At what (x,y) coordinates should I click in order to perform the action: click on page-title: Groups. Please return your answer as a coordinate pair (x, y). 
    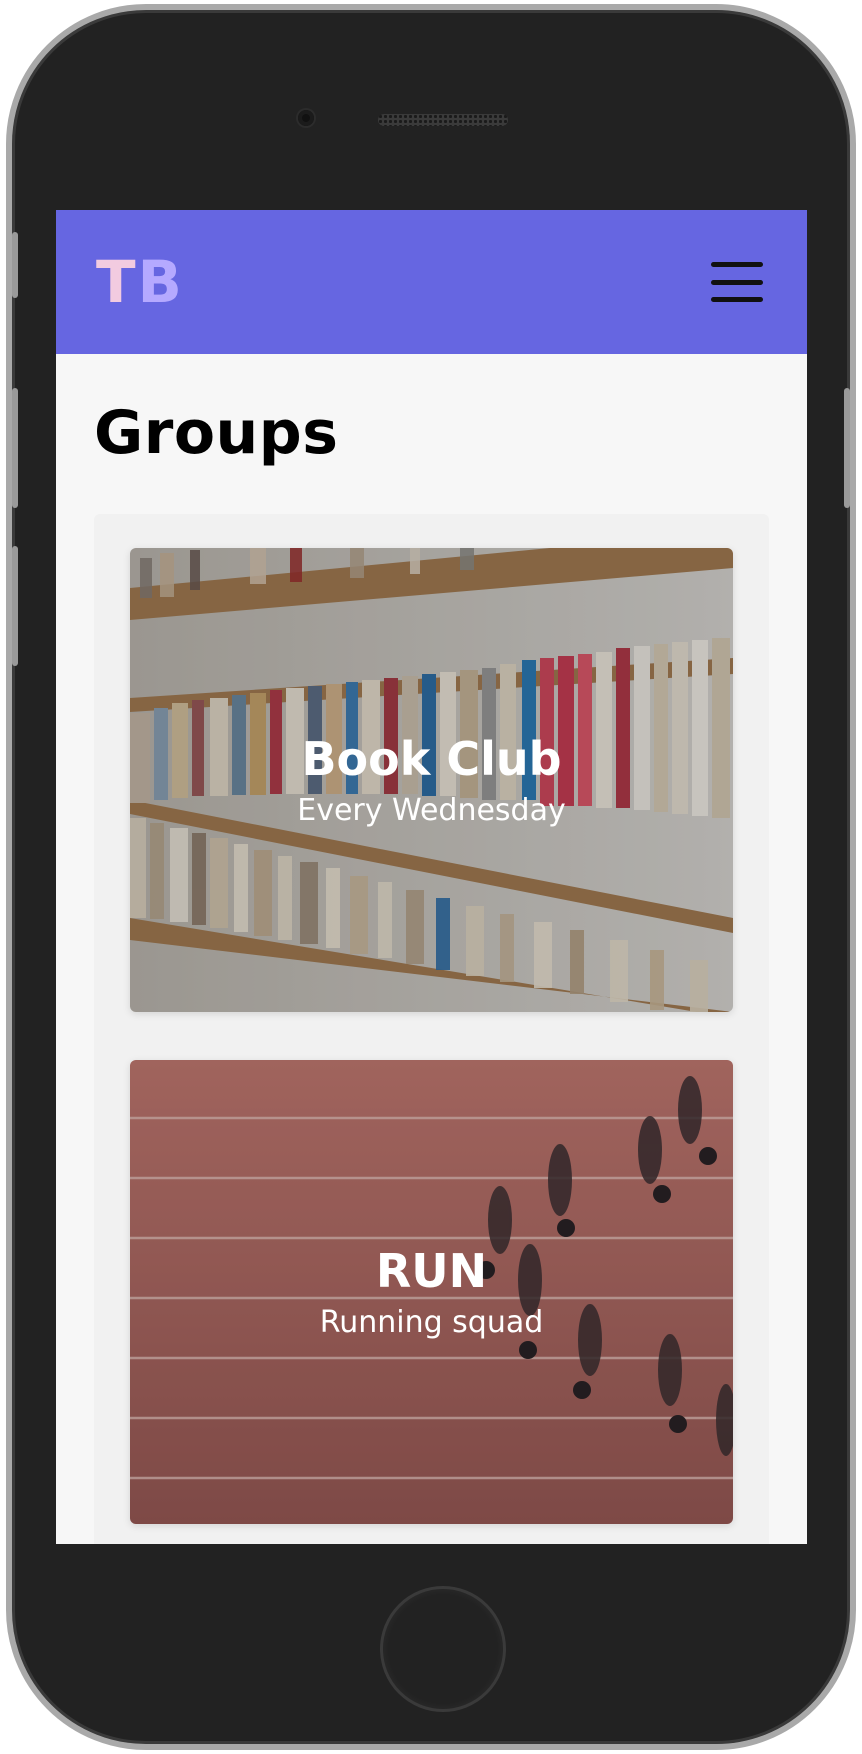
    Looking at the image, I should click on (216, 433).